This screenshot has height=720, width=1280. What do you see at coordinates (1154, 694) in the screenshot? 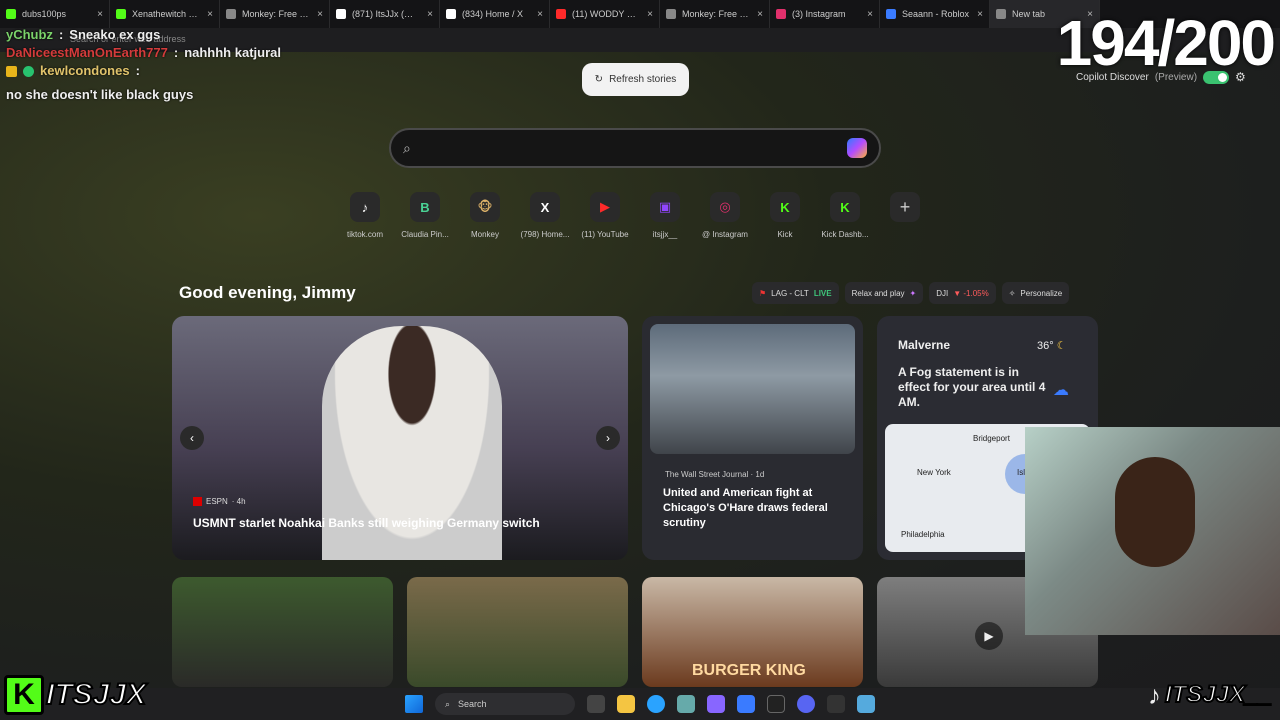
I see `tiktok-logo-icon: ♪` at bounding box center [1154, 694].